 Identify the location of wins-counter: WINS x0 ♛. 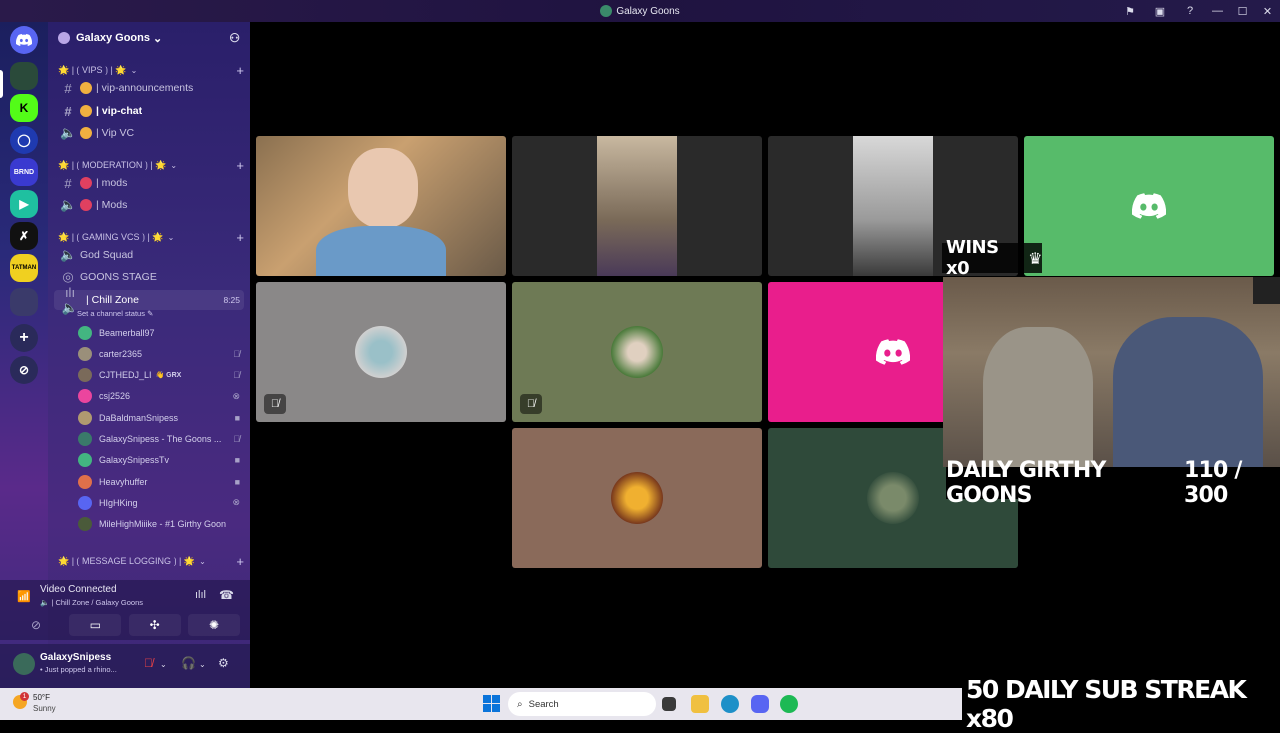
(992, 258).